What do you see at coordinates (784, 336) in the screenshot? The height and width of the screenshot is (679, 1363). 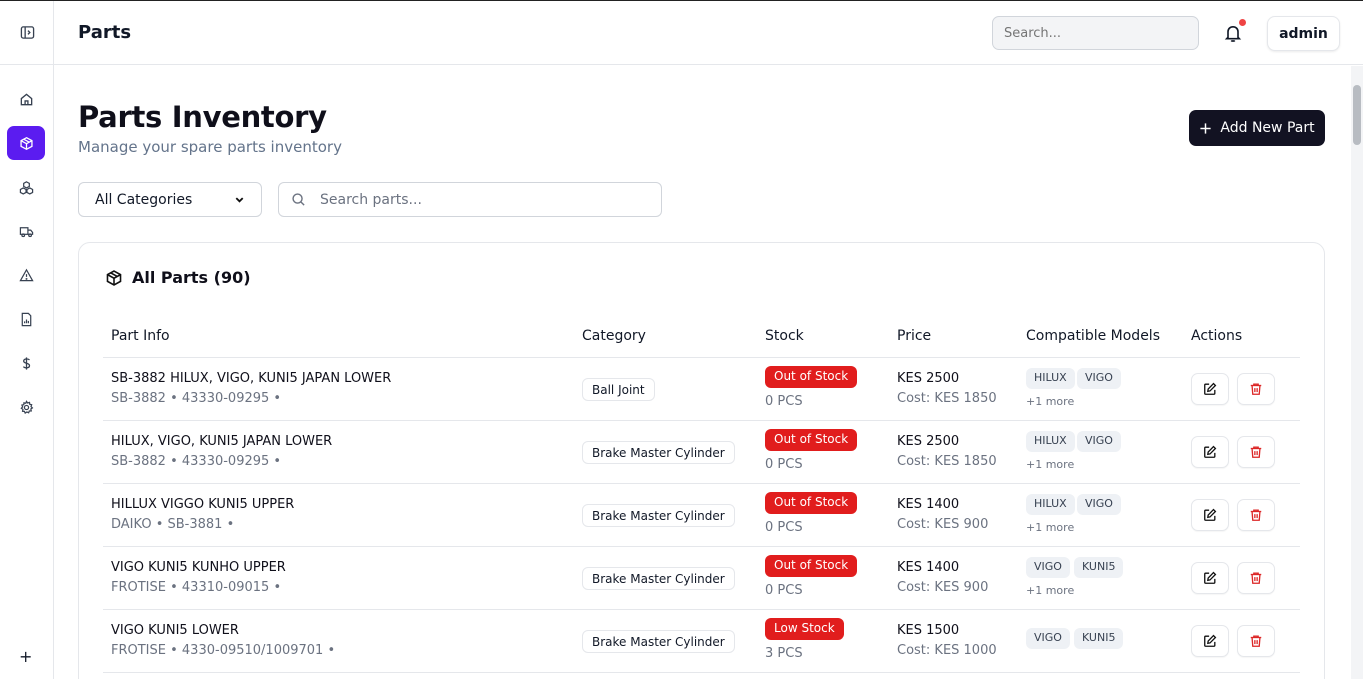 I see `column-header-stock: Stock` at bounding box center [784, 336].